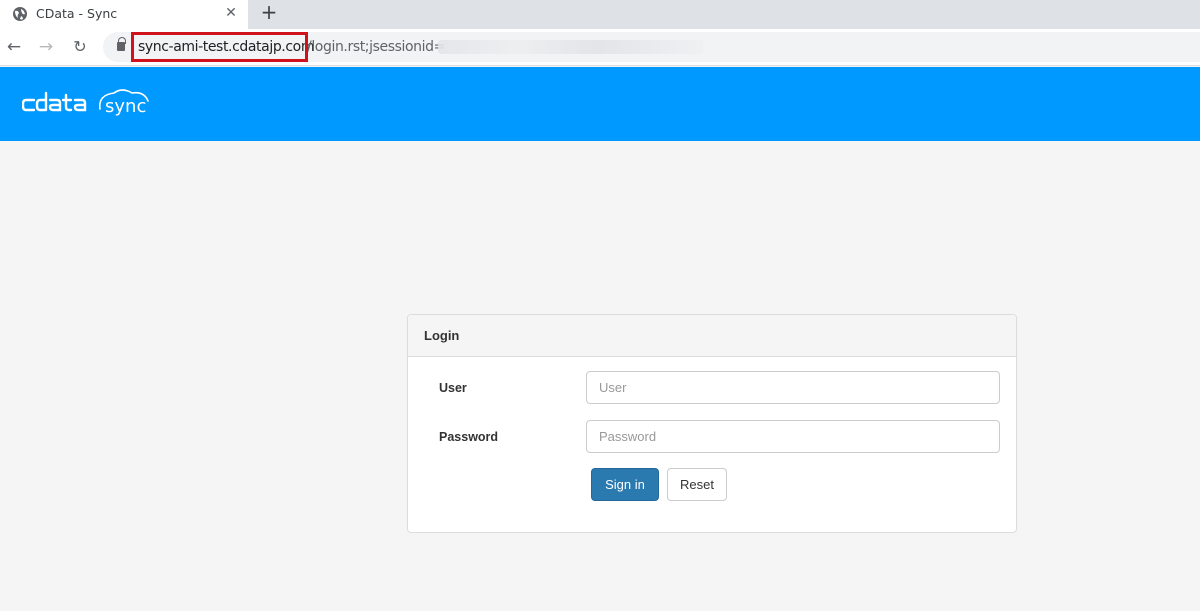  What do you see at coordinates (46, 47) in the screenshot?
I see `forward-icon: →` at bounding box center [46, 47].